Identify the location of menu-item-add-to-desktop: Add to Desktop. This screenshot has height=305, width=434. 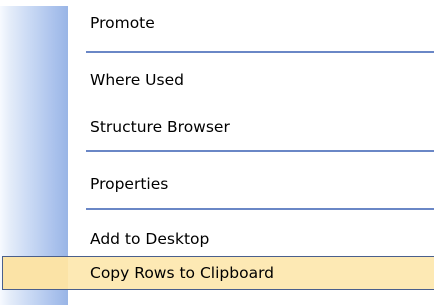
(218, 239).